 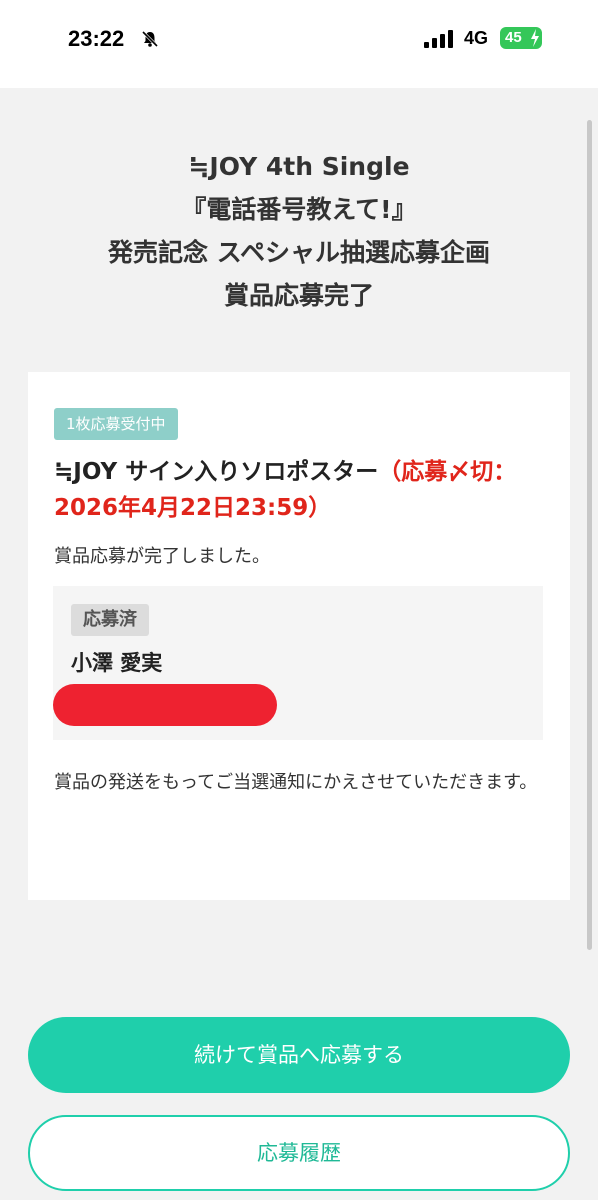 I want to click on entry-box: 応募済 小澤 愛実, so click(x=298, y=663).